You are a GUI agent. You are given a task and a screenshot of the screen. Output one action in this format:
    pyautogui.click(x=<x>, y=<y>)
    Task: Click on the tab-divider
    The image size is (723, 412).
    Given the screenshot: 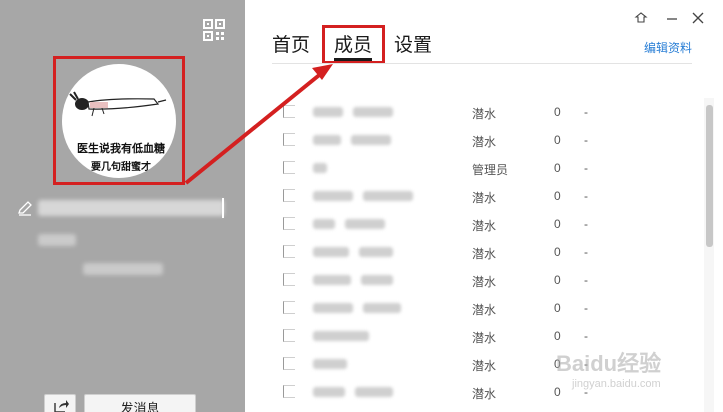 What is the action you would take?
    pyautogui.click(x=482, y=63)
    